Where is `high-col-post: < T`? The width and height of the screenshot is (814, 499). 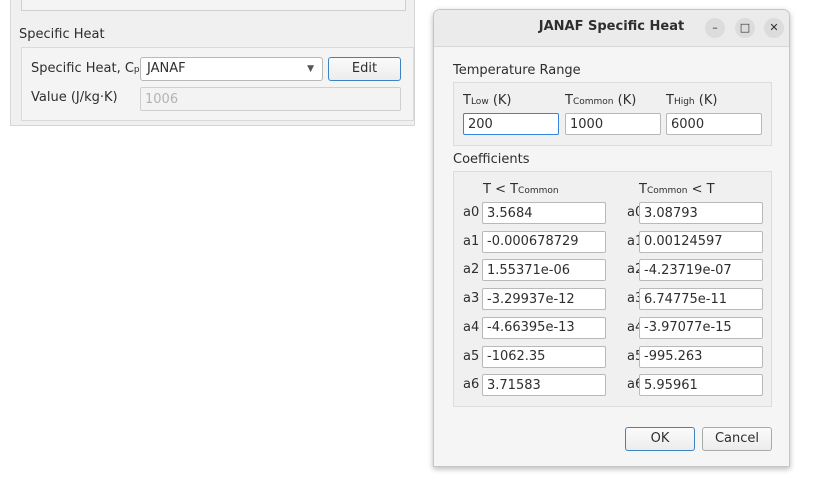 high-col-post: < T is located at coordinates (701, 189).